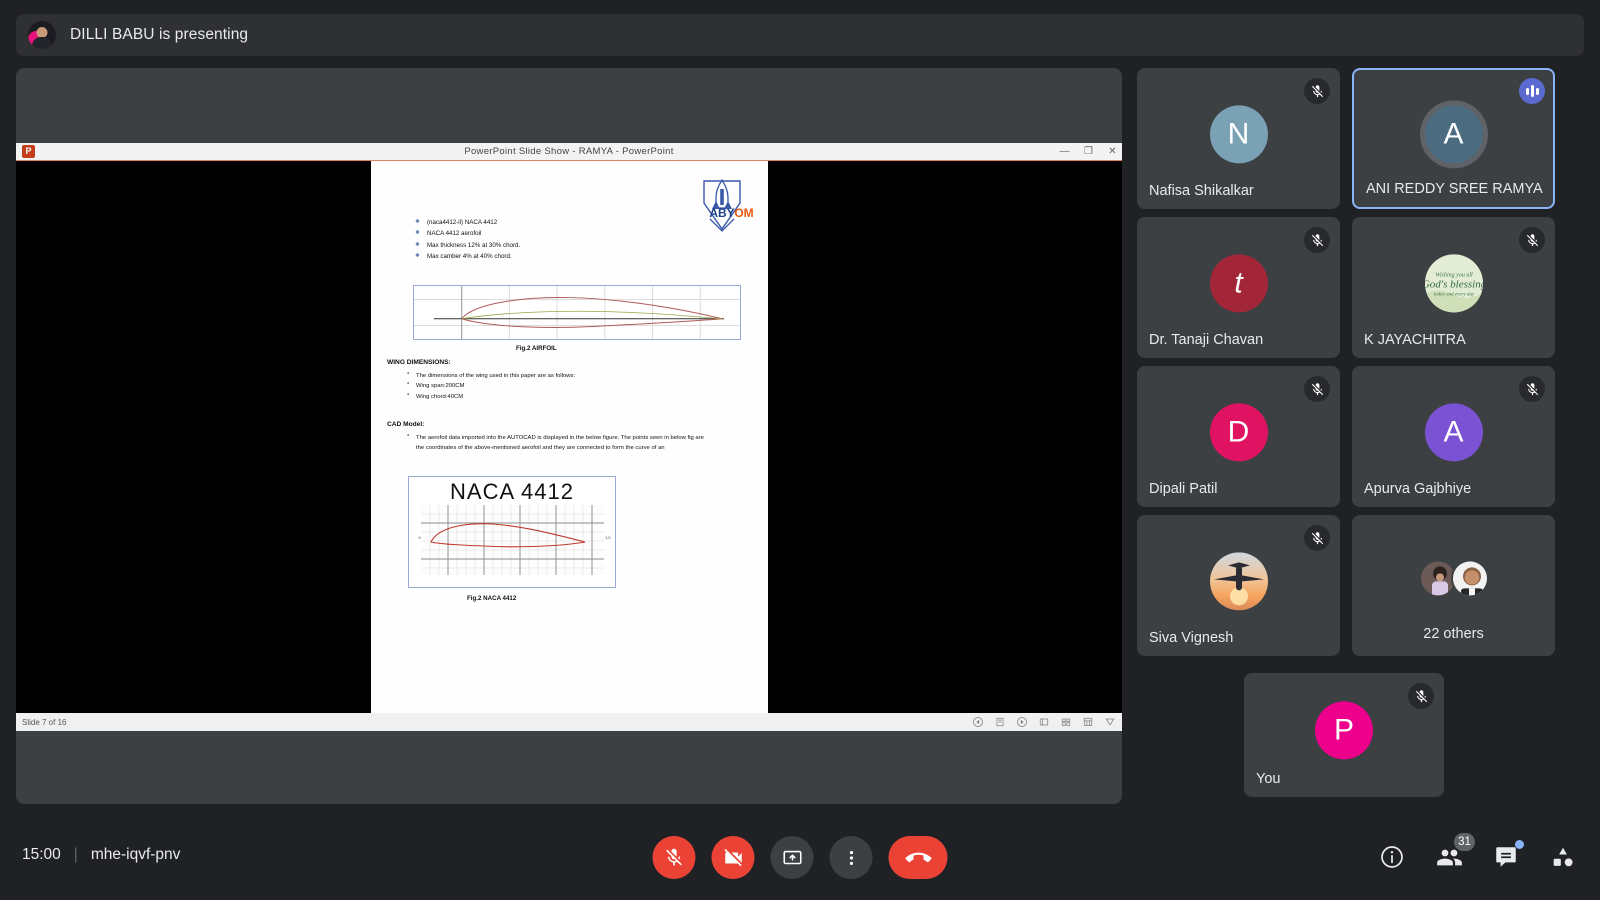 This screenshot has width=1600, height=900. Describe the element at coordinates (1066, 722) in the screenshot. I see `all-slides-icon` at that location.